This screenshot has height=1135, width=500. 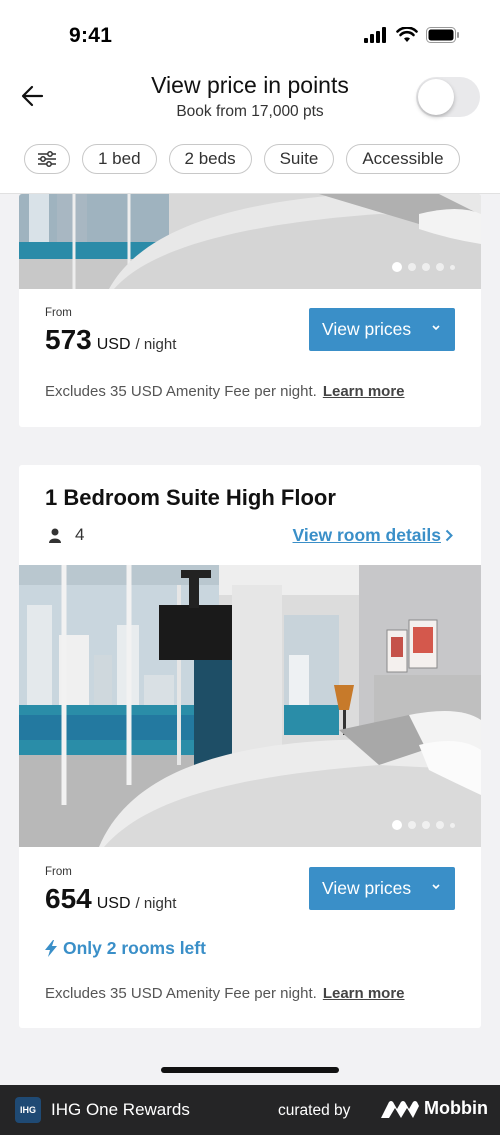 What do you see at coordinates (436, 97) in the screenshot?
I see `toggle-knob` at bounding box center [436, 97].